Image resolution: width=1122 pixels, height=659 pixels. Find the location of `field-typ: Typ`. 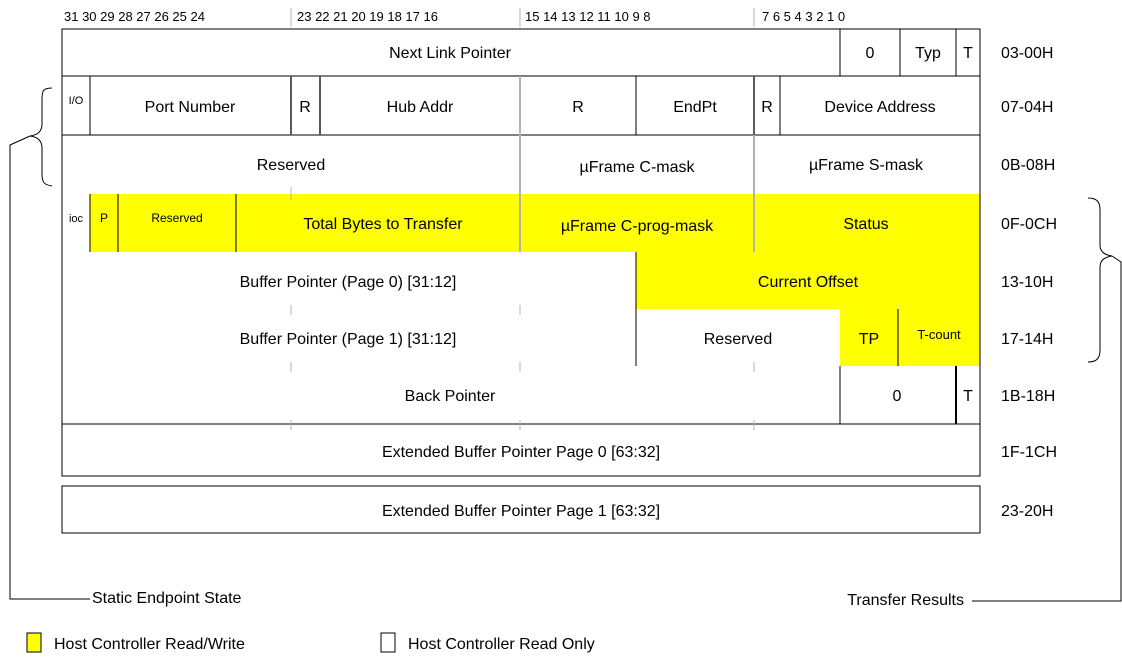

field-typ: Typ is located at coordinates (928, 53).